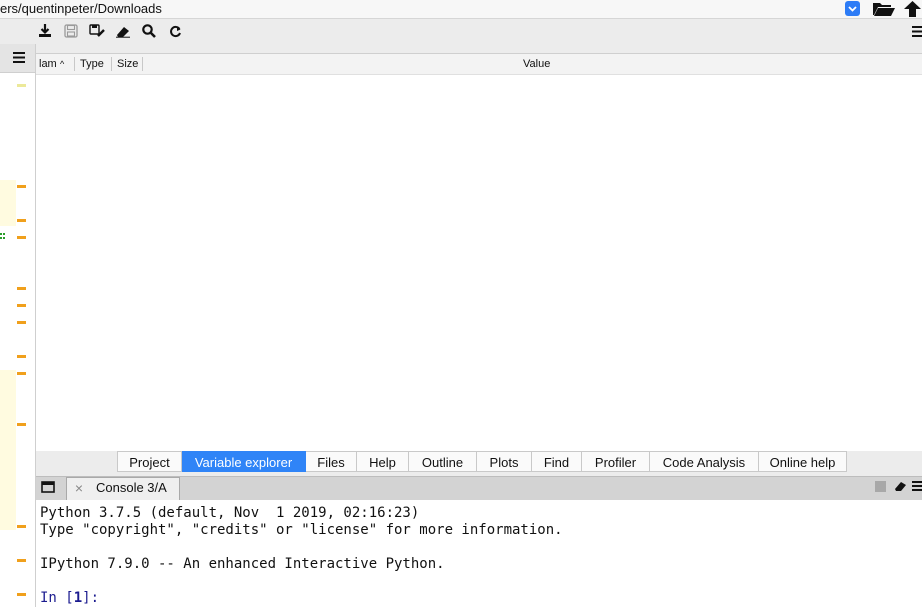 This screenshot has height=607, width=922. I want to click on remove-all-icon, so click(123, 31).